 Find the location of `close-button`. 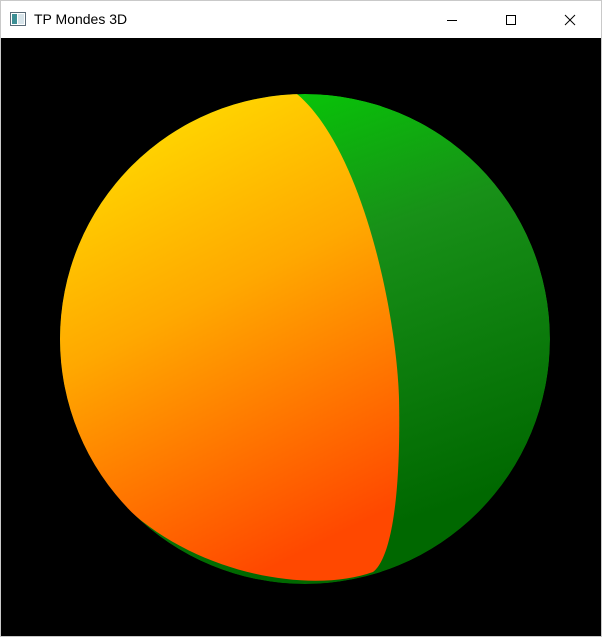

close-button is located at coordinates (570, 19).